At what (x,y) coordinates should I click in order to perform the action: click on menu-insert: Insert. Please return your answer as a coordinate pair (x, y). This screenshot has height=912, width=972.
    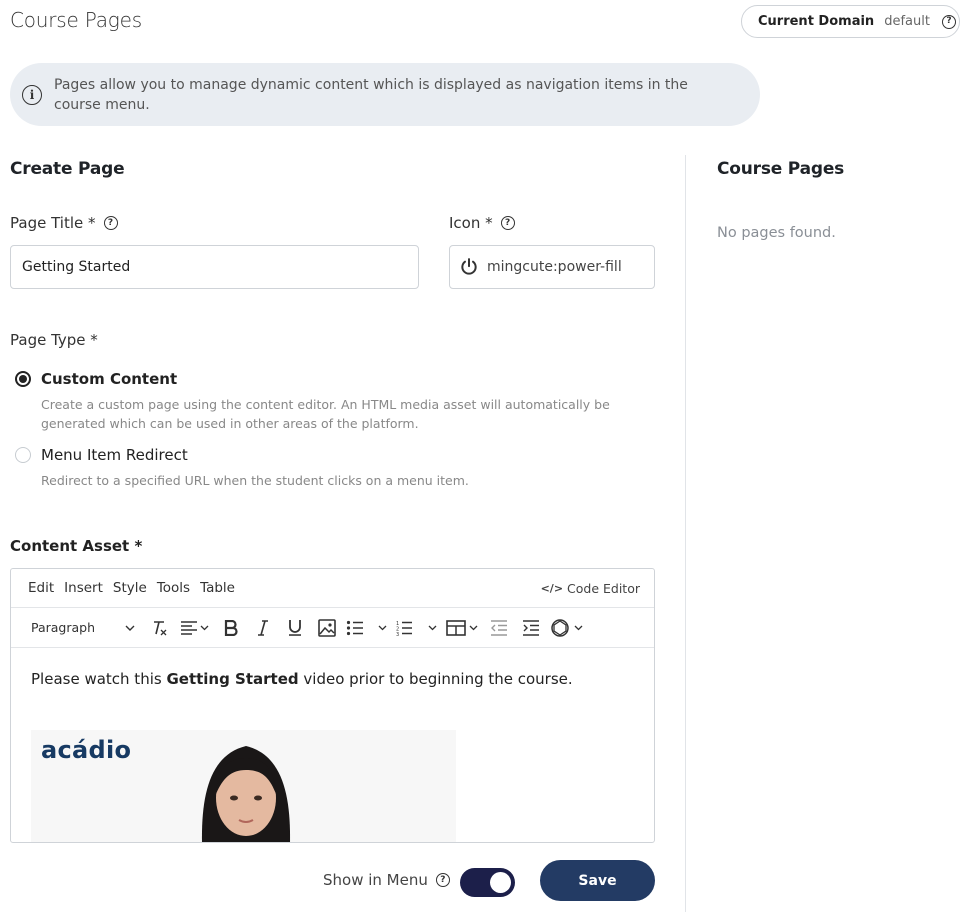
    Looking at the image, I should click on (83, 588).